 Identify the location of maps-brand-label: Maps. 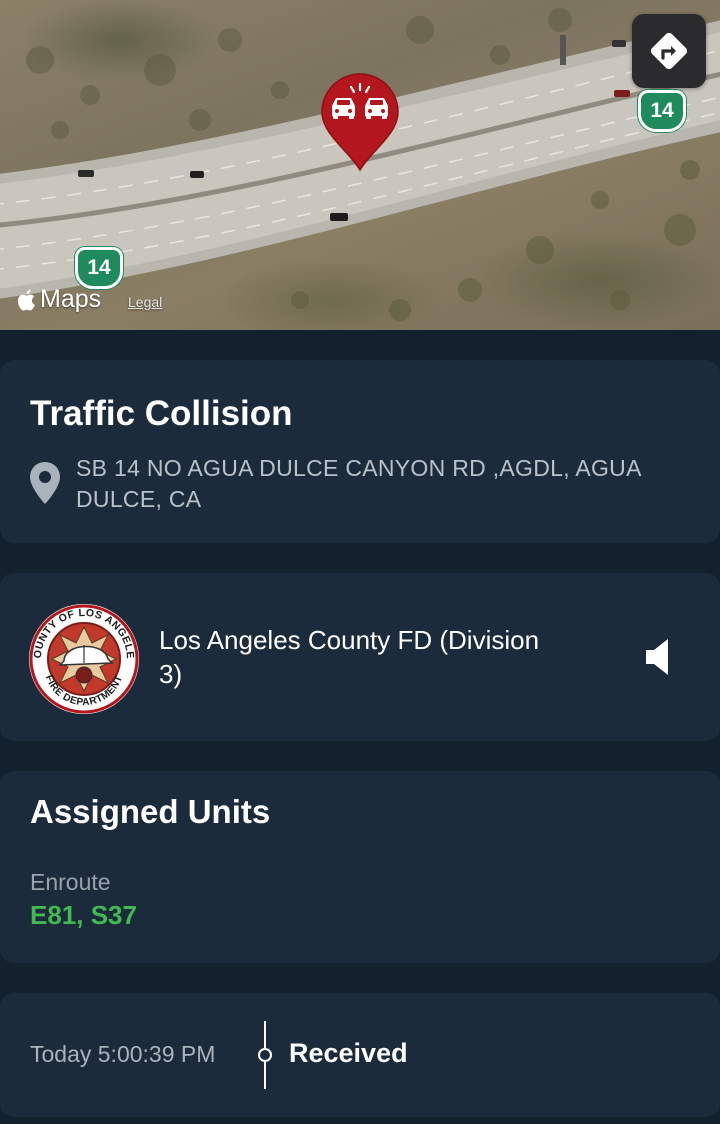
(71, 299).